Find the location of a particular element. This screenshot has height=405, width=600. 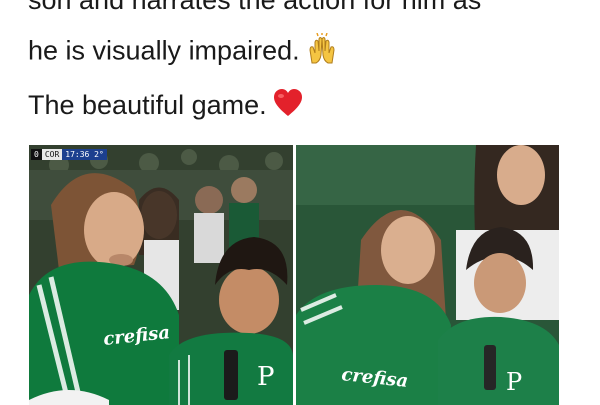

caption-line-3-text: The beautiful game. is located at coordinates (147, 105).